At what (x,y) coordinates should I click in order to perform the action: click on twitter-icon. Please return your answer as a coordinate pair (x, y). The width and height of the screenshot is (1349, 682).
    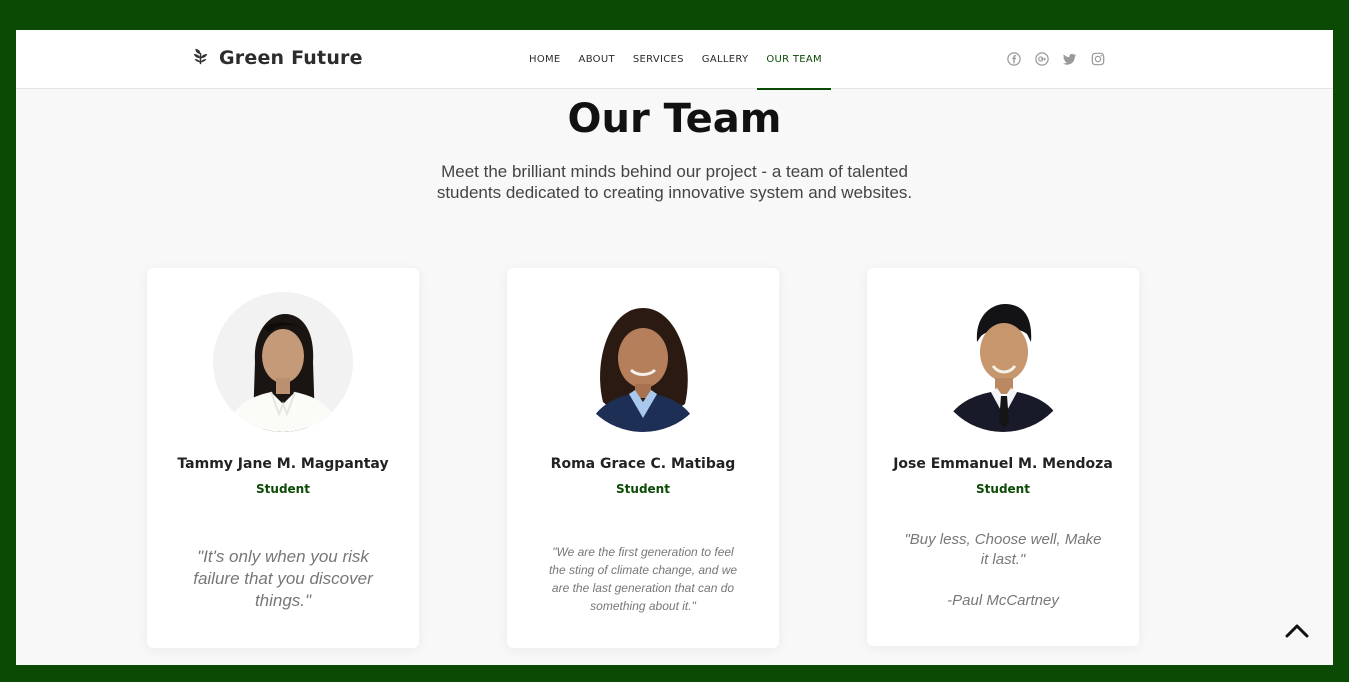
    Looking at the image, I should click on (1070, 59).